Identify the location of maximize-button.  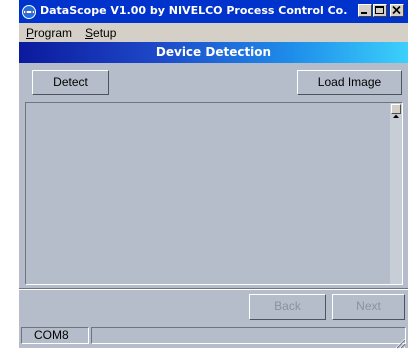
(380, 10).